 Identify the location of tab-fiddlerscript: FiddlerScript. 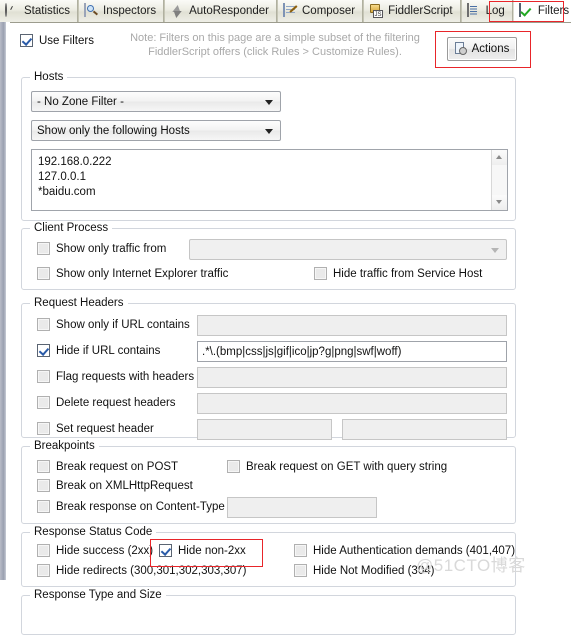
(412, 11).